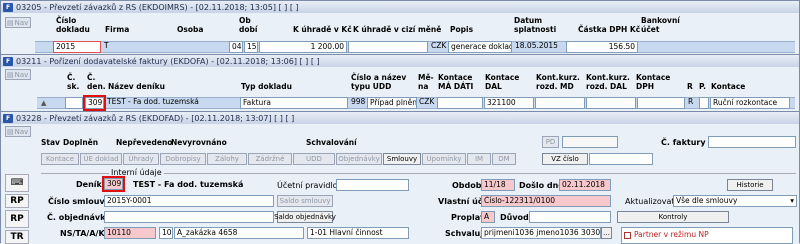 The image size is (800, 244). What do you see at coordinates (392, 103) in the screenshot?
I see `cell-udd-name: Případ plnění z` at bounding box center [392, 103].